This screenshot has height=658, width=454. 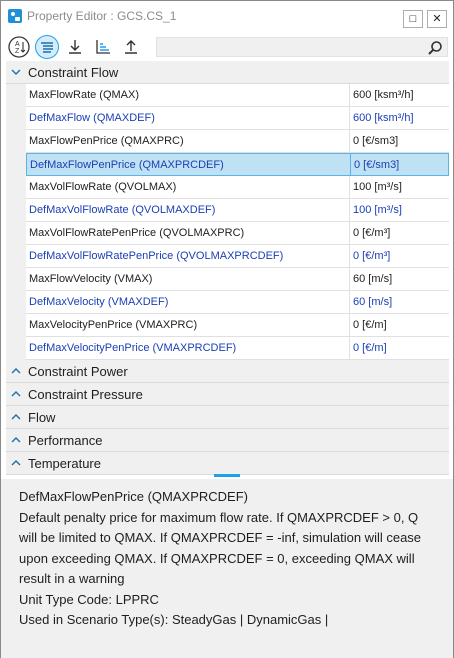 I want to click on search-input, so click(x=302, y=47).